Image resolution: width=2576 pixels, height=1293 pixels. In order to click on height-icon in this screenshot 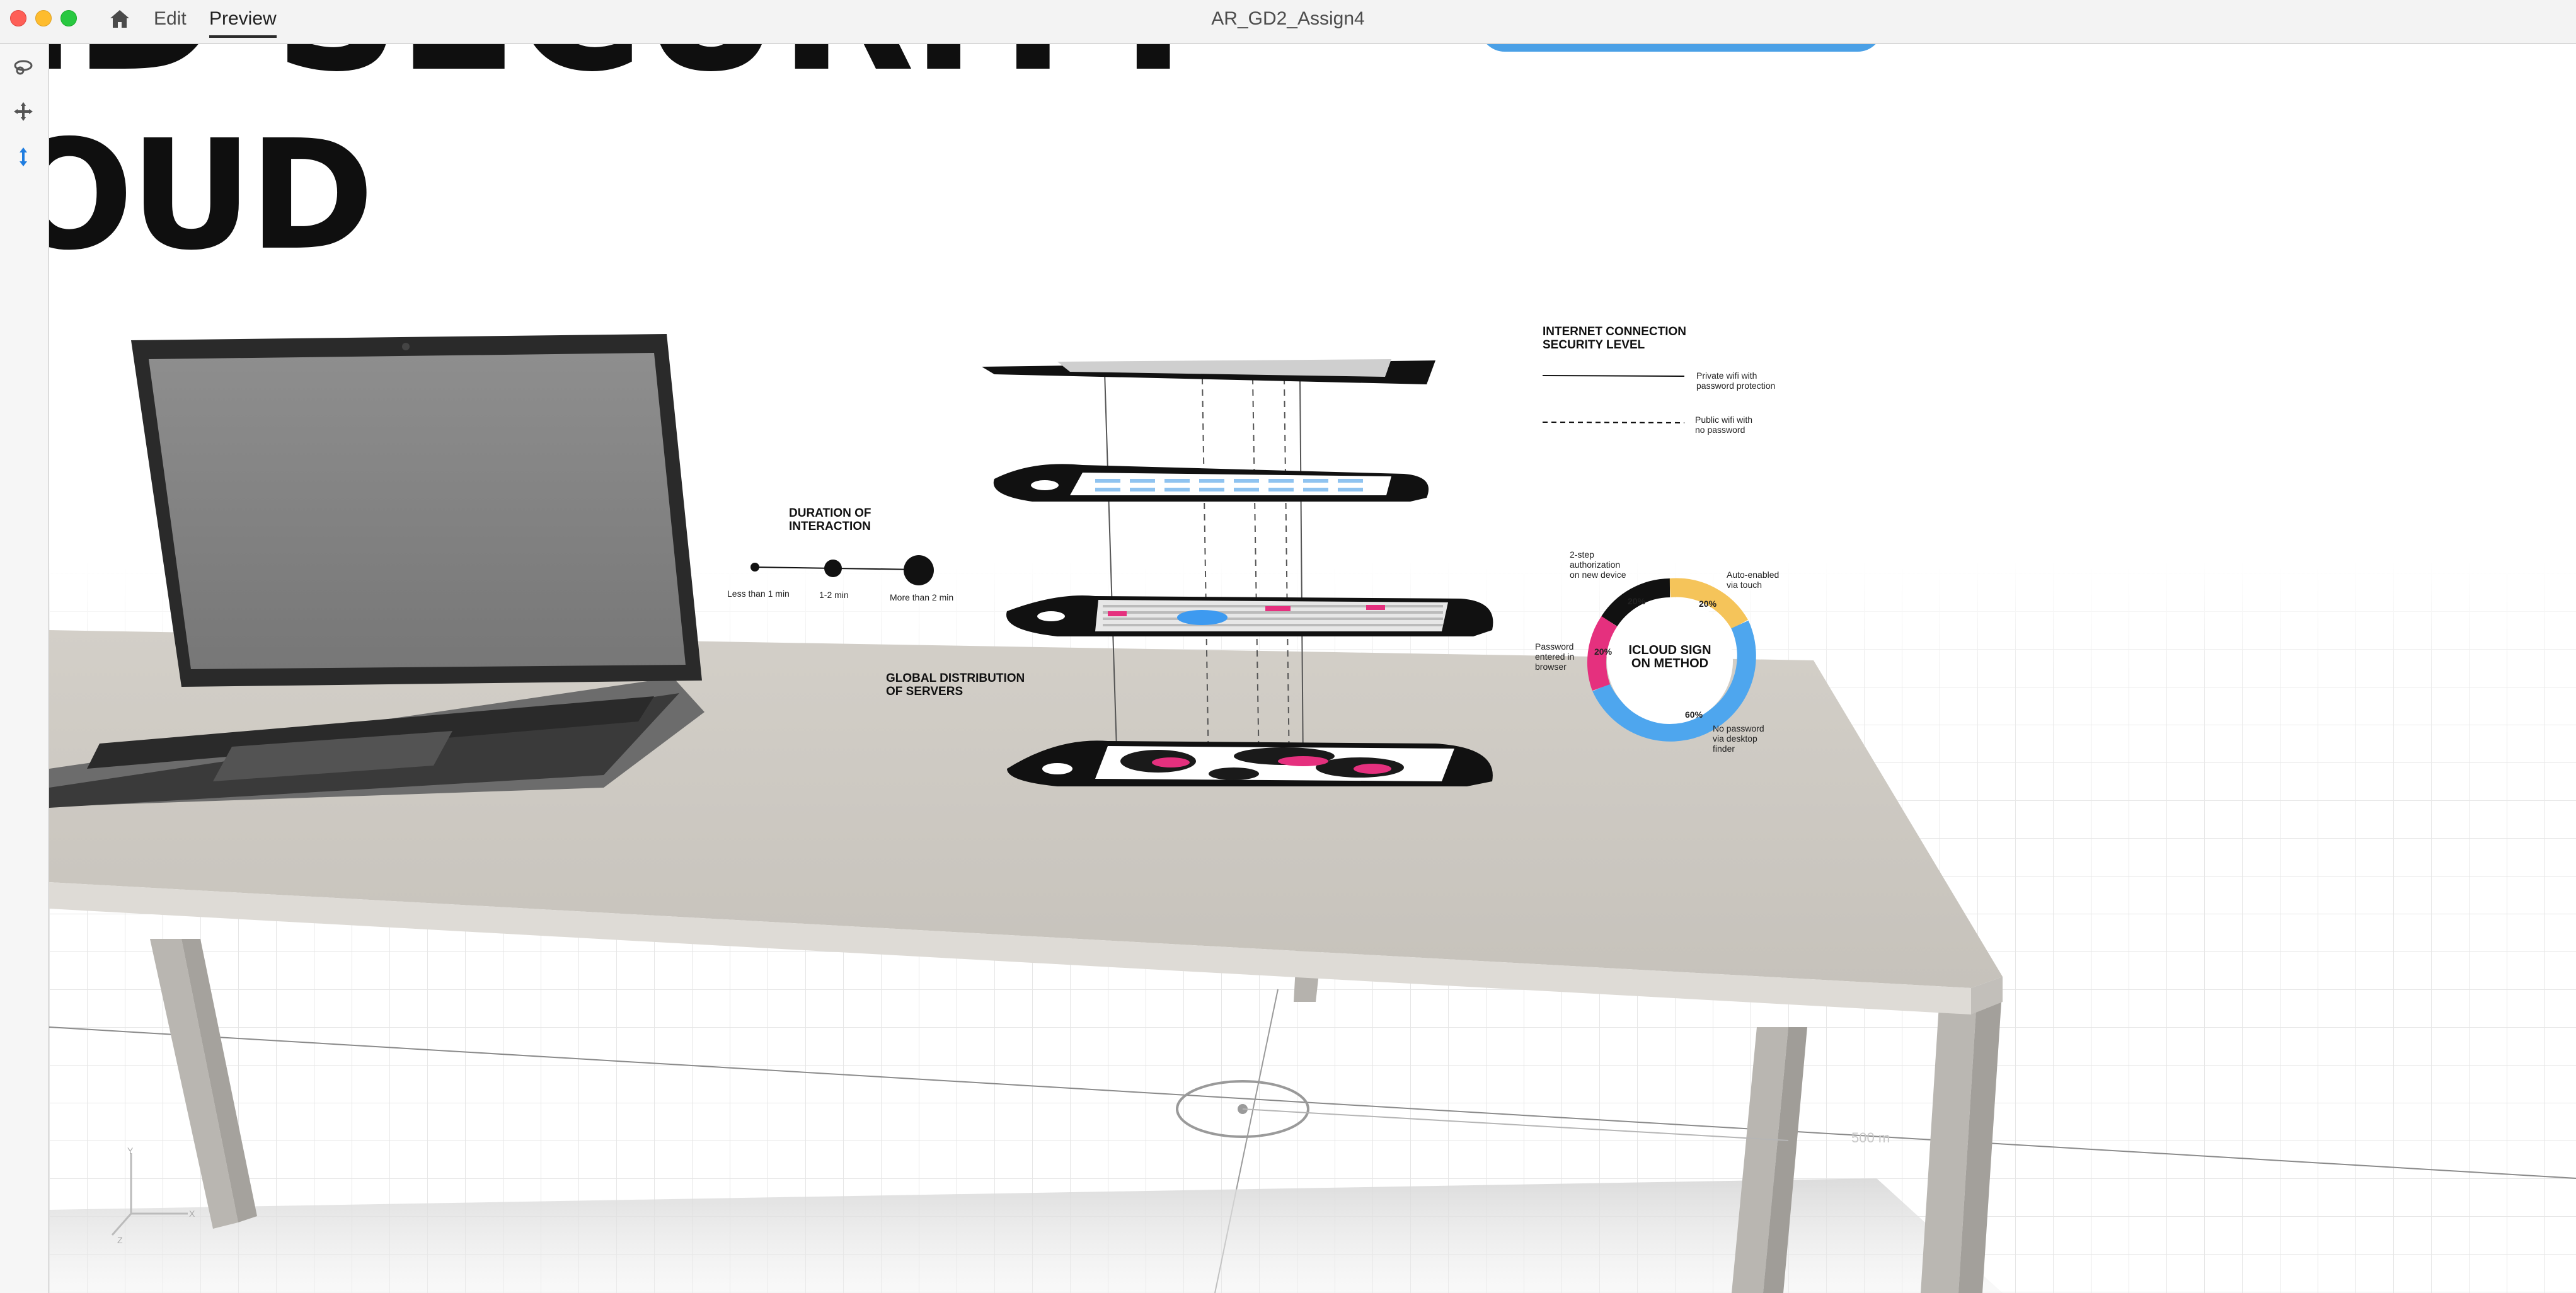, I will do `click(23, 157)`.